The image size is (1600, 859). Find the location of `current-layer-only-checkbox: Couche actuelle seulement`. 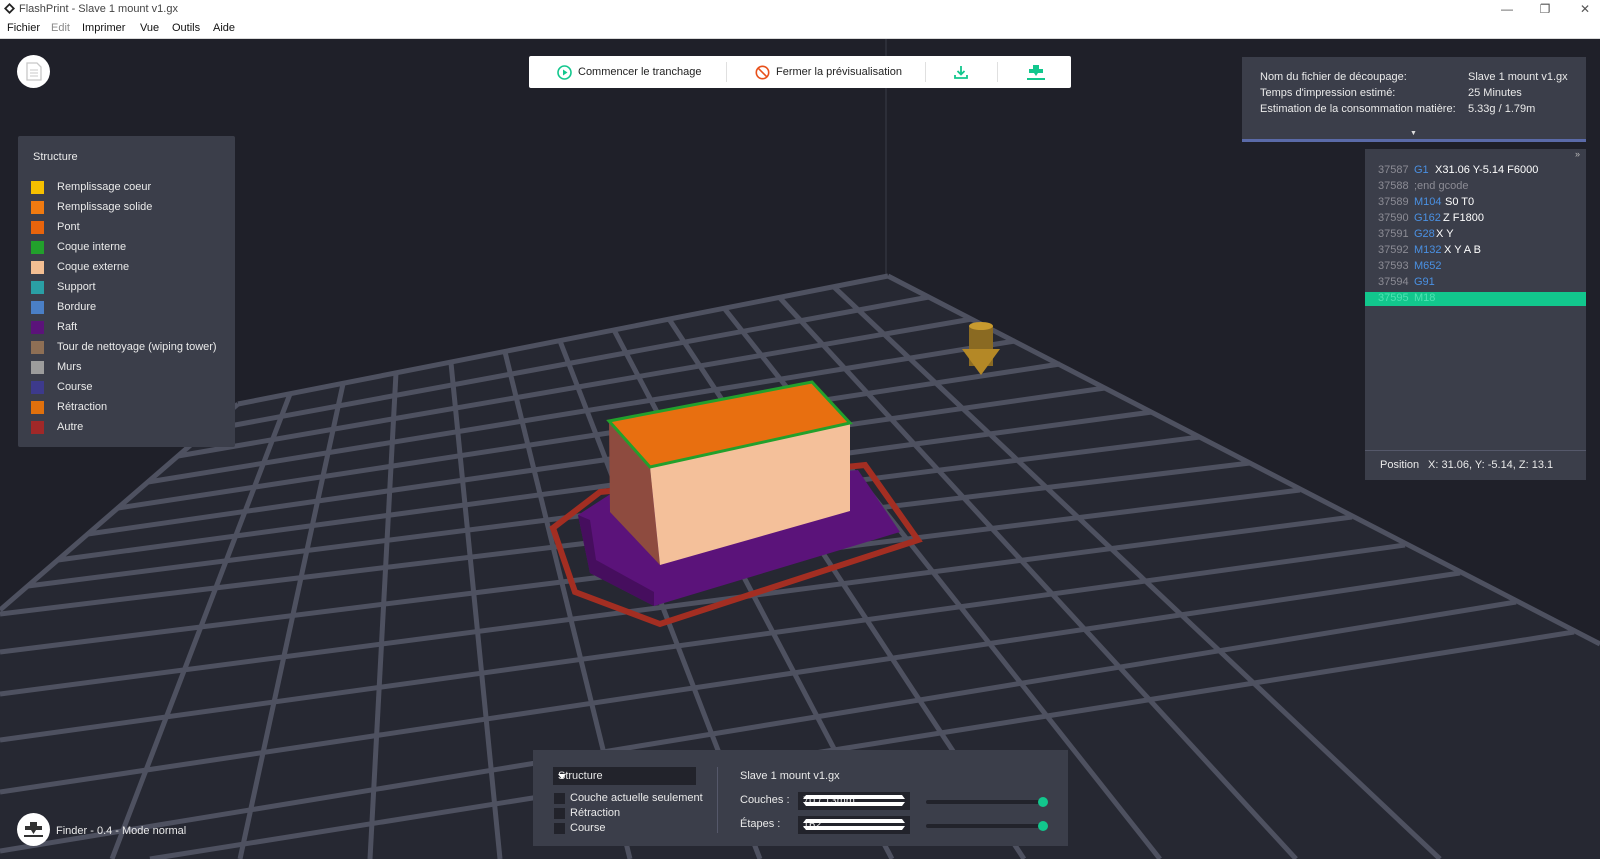

current-layer-only-checkbox: Couche actuelle seulement is located at coordinates (628, 798).